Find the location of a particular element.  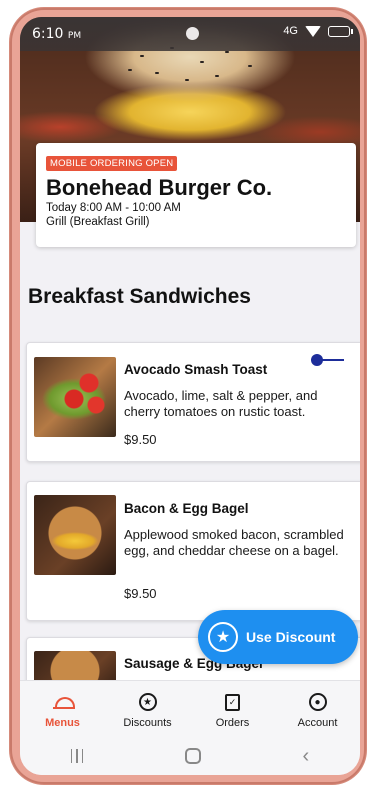

pointer-indicator-line is located at coordinates (333, 360).